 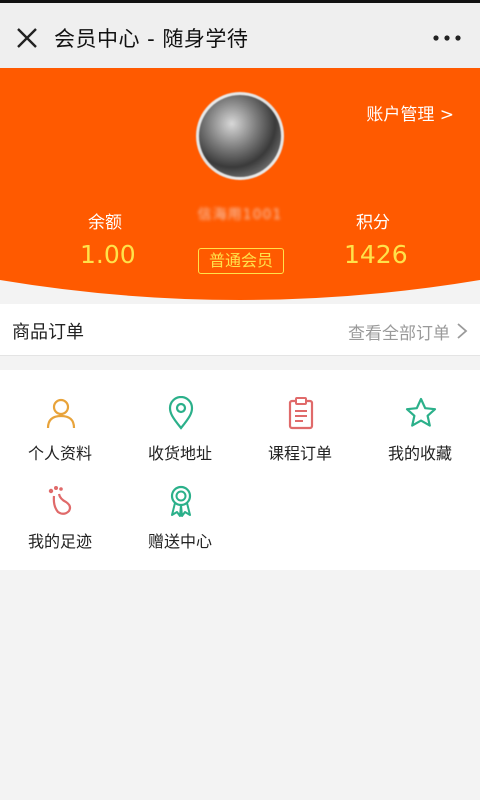 I want to click on clipboard-icon, so click(x=301, y=413).